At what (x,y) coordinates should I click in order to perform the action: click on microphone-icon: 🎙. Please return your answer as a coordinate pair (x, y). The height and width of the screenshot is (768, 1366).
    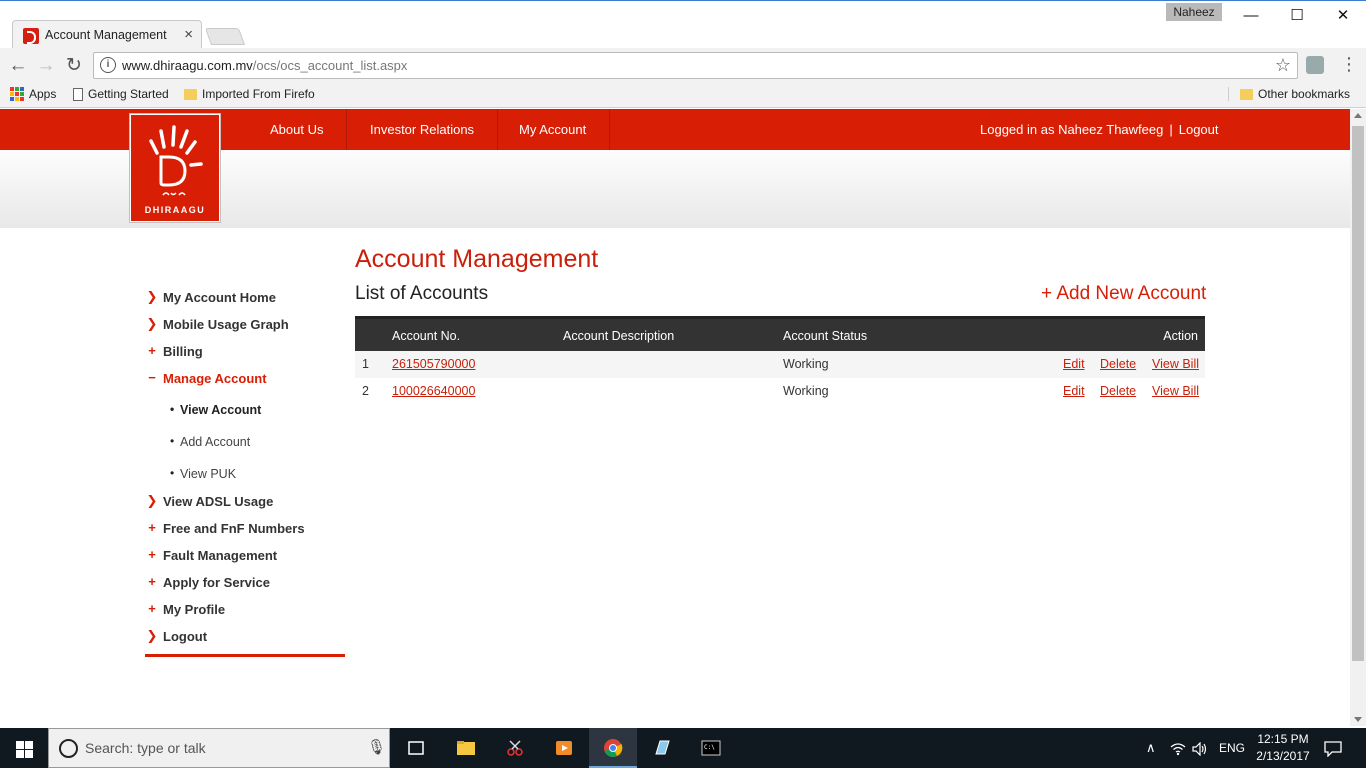
    Looking at the image, I should click on (376, 747).